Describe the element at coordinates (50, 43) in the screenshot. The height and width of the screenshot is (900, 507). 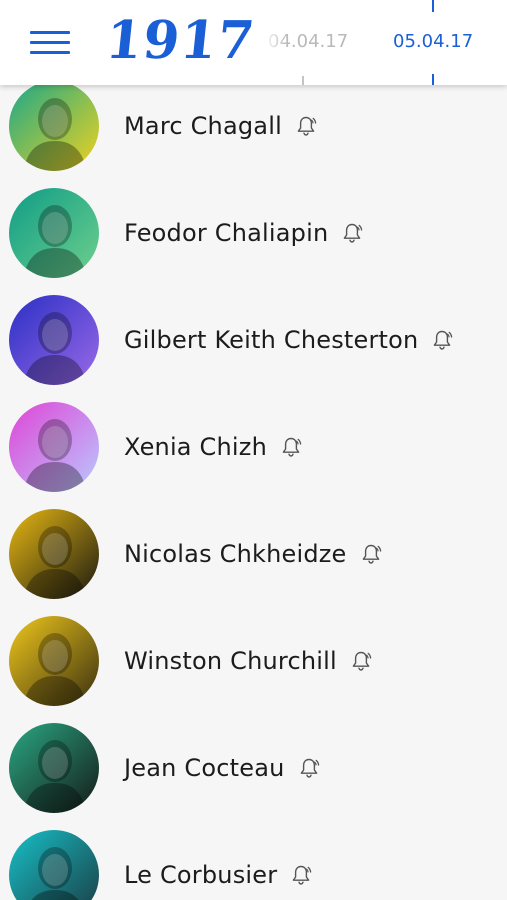
I see `hamburger-menu-icon` at that location.